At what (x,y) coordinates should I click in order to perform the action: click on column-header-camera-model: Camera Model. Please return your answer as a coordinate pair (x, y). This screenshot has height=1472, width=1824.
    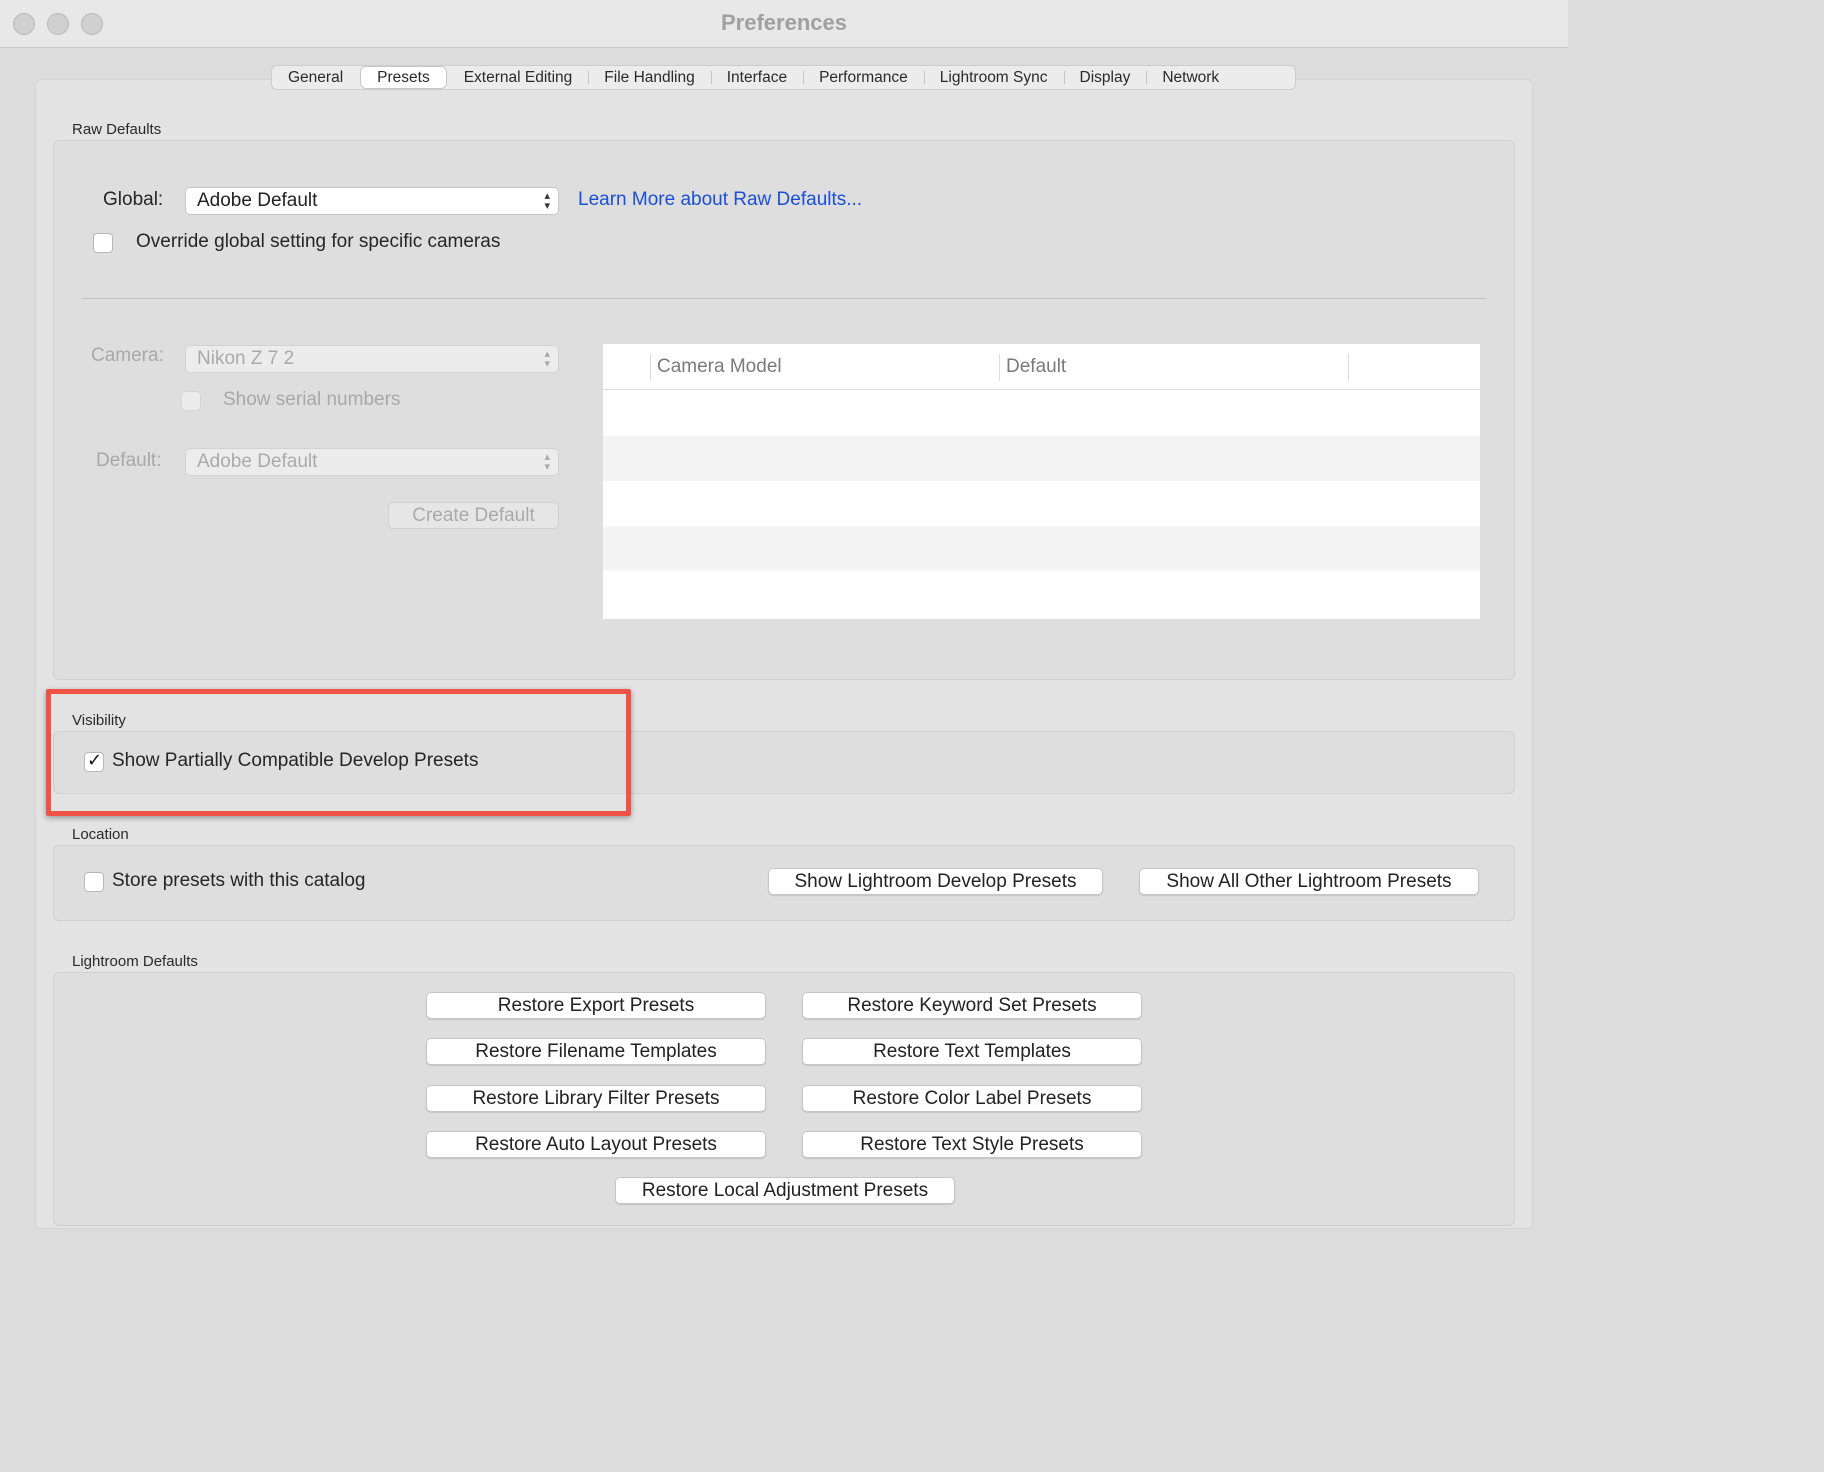
    Looking at the image, I should click on (719, 367).